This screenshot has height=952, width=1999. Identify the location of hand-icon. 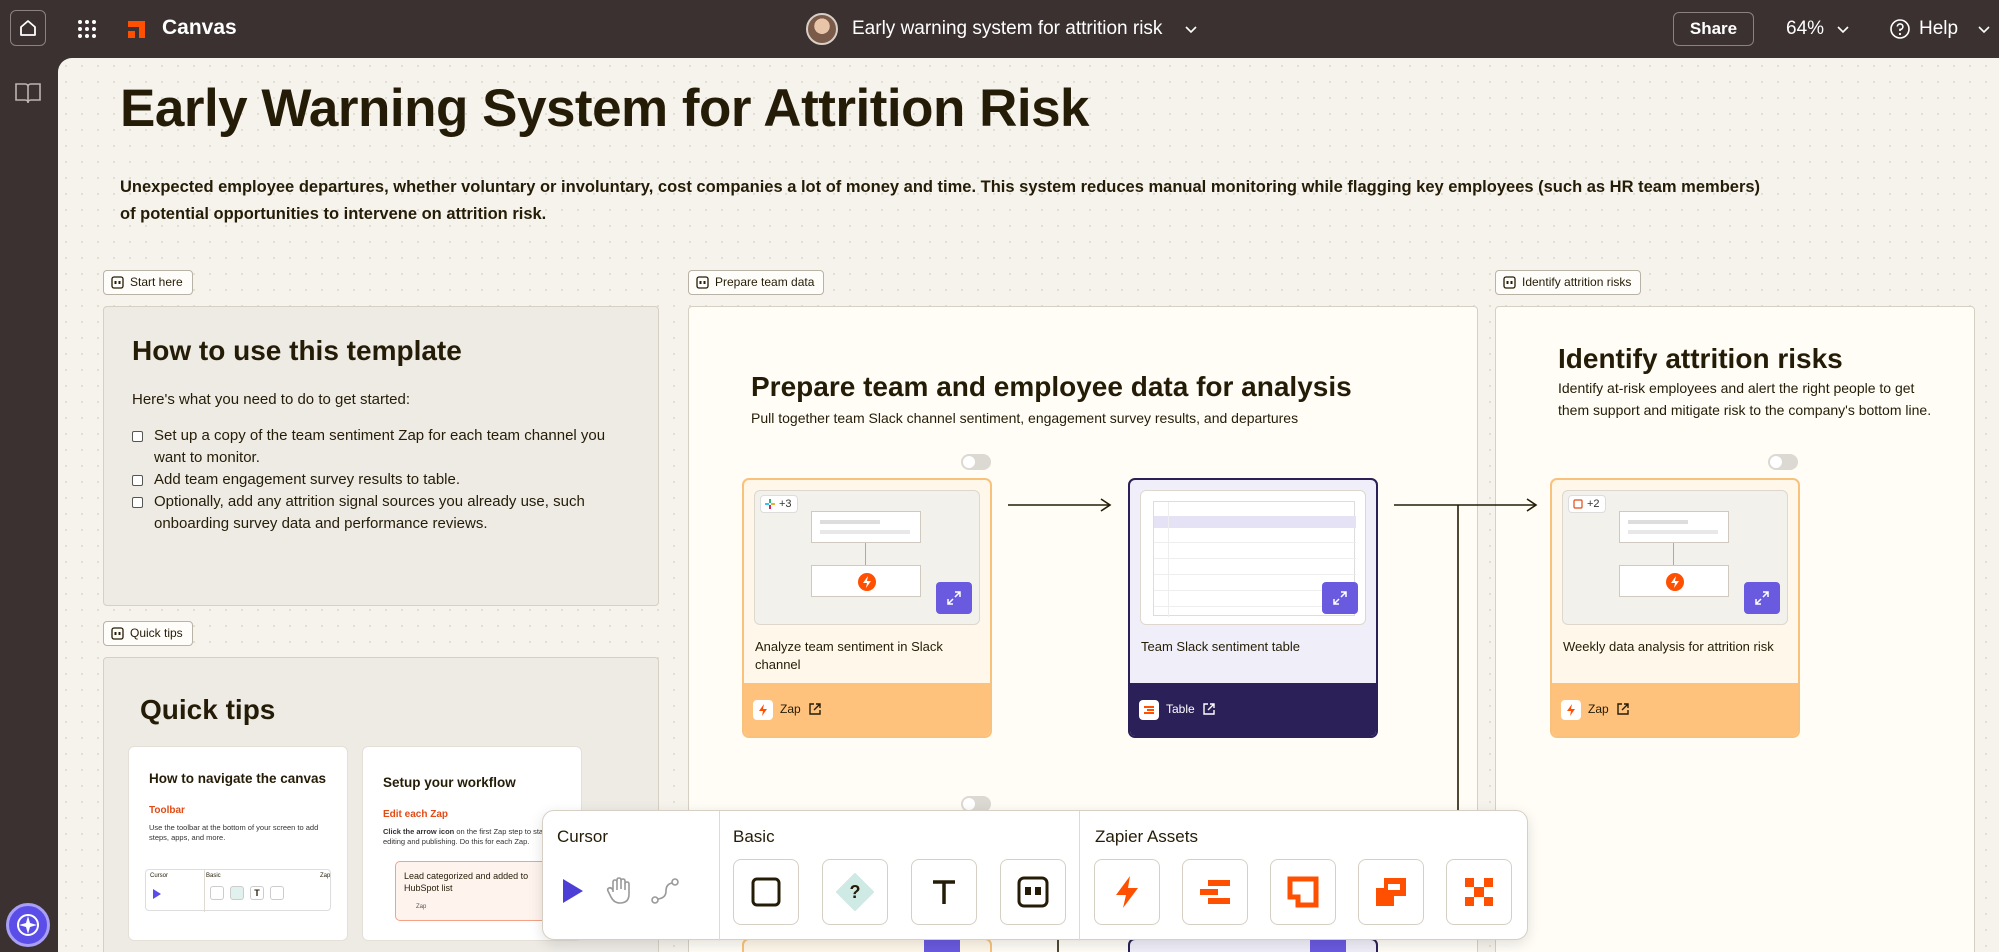
(618, 890).